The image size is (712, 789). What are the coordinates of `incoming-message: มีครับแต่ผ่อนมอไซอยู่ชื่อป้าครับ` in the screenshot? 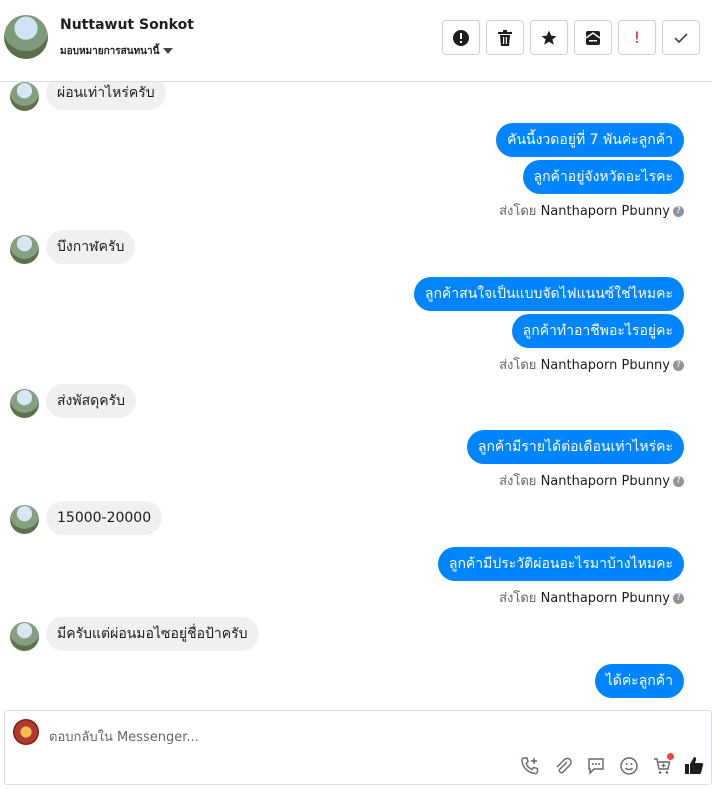 It's located at (152, 634).